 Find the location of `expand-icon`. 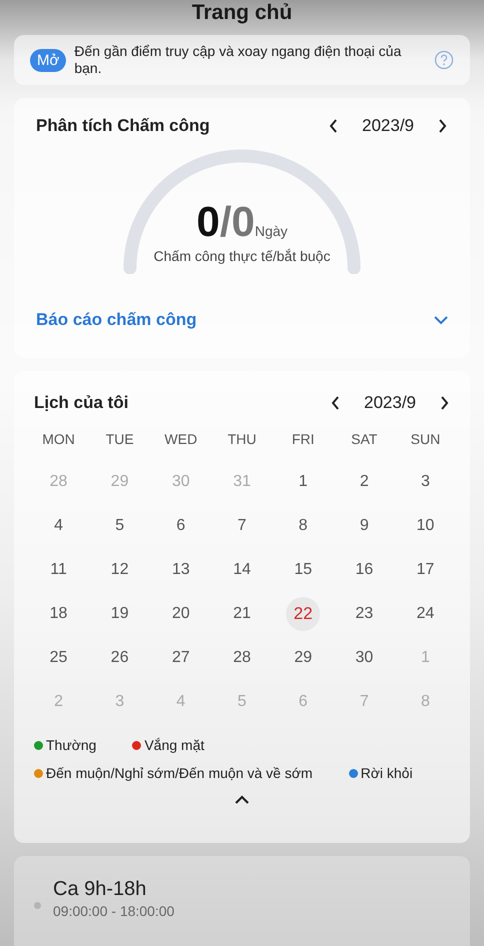

expand-icon is located at coordinates (441, 320).